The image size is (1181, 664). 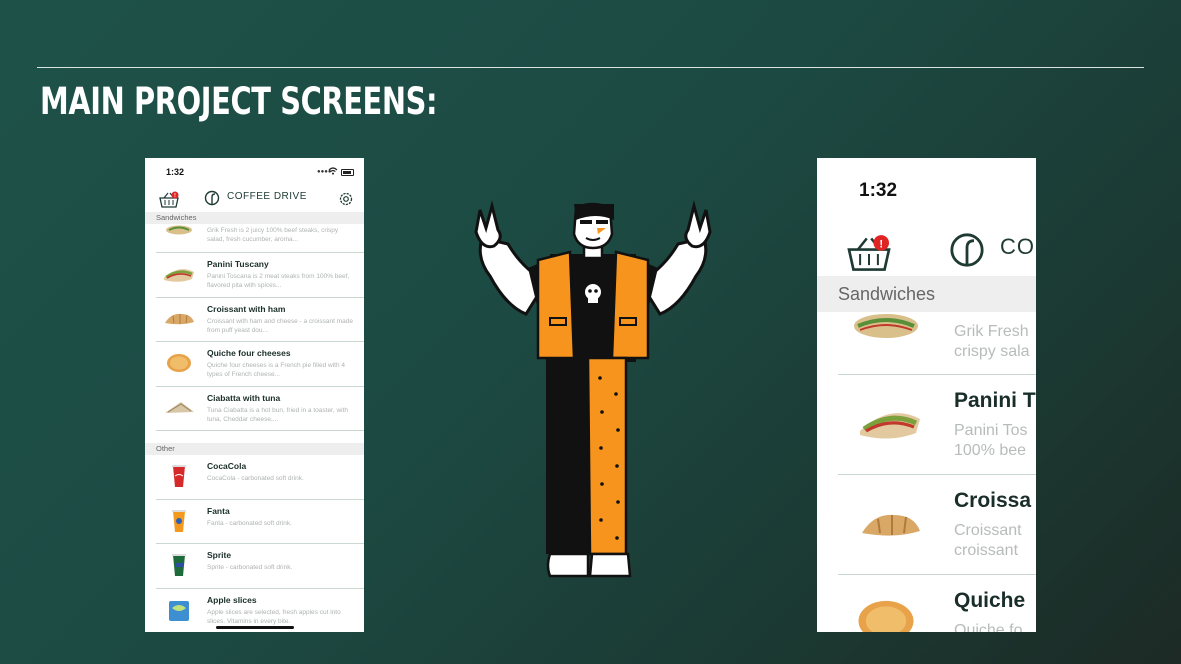 I want to click on list-item: Fanta Fanta - carbonated soft drink., so click(x=260, y=522).